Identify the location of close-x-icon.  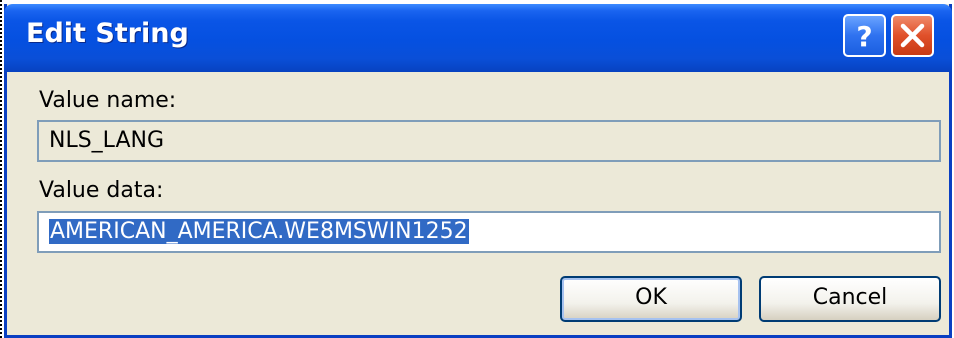
(912, 35).